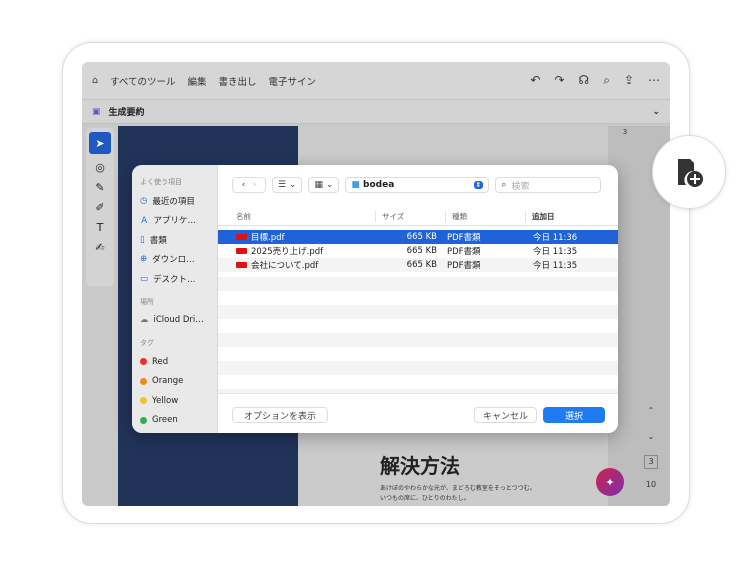 This screenshot has width=750, height=563. Describe the element at coordinates (197, 81) in the screenshot. I see `menu-edit: 編集` at that location.